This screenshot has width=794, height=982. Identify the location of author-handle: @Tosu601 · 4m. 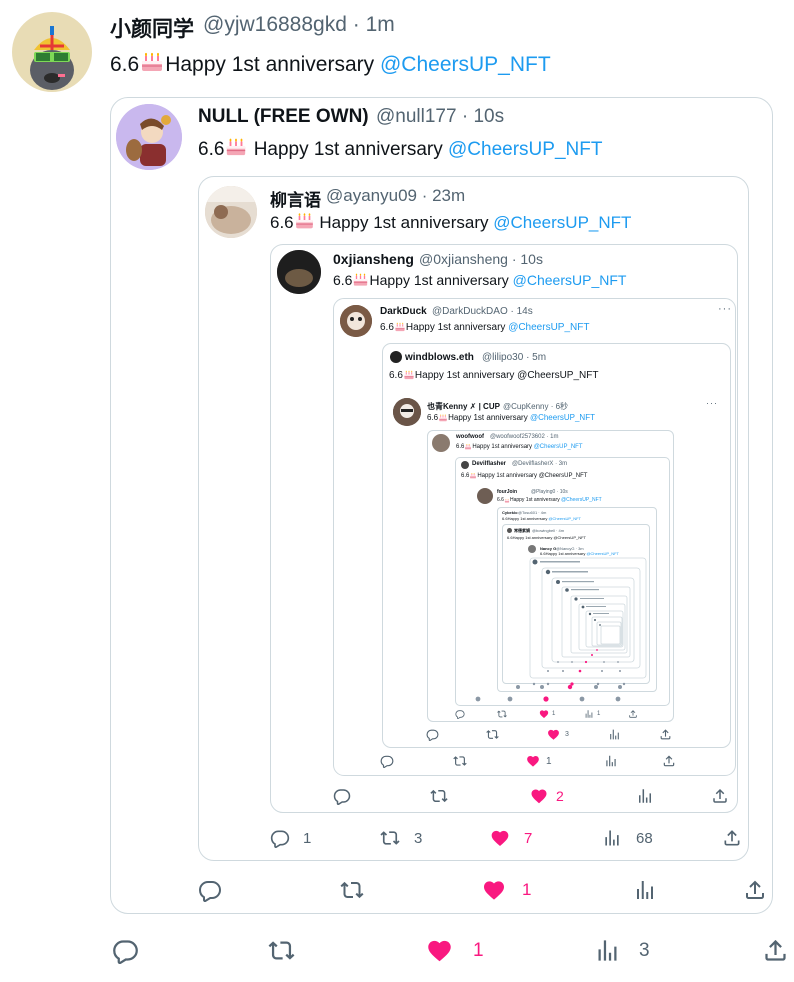
(532, 512).